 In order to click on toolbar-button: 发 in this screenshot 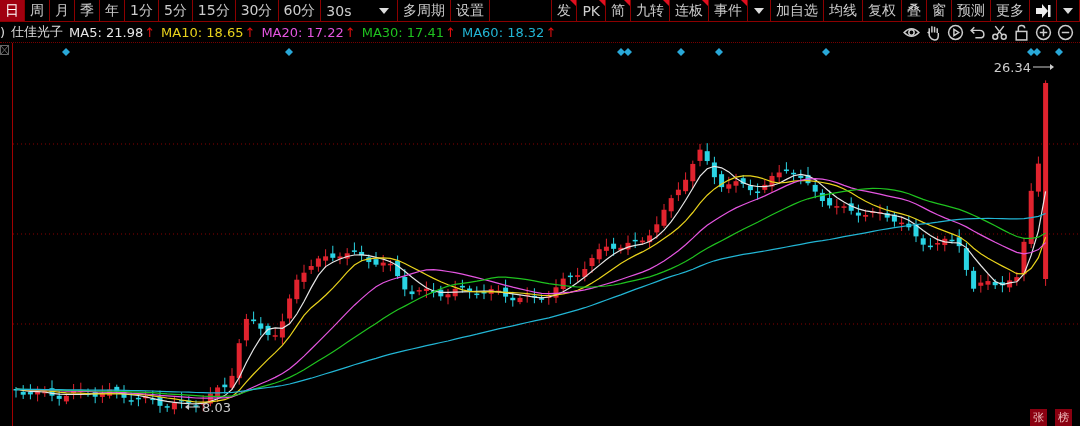, I will do `click(564, 10)`.